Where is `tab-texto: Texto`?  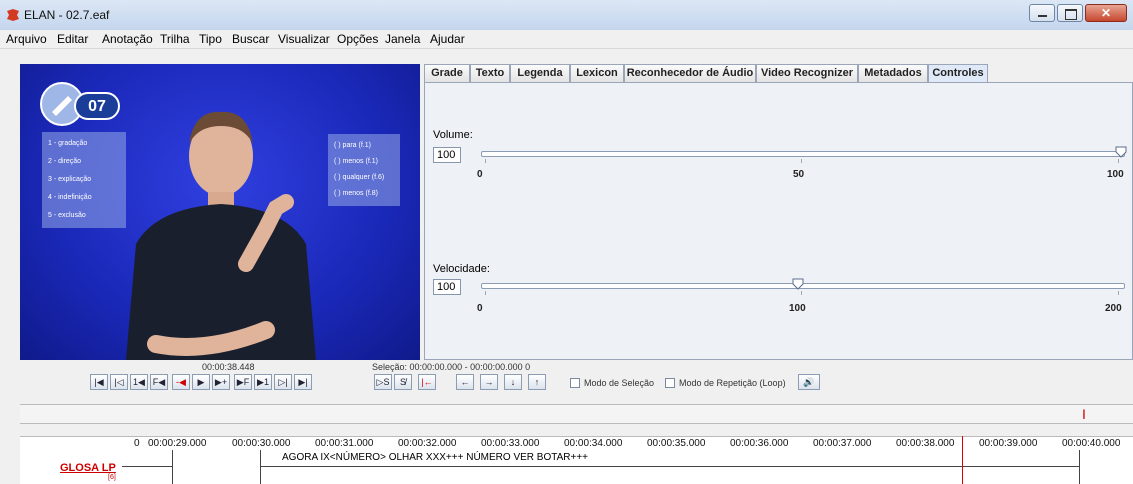 tab-texto: Texto is located at coordinates (490, 73).